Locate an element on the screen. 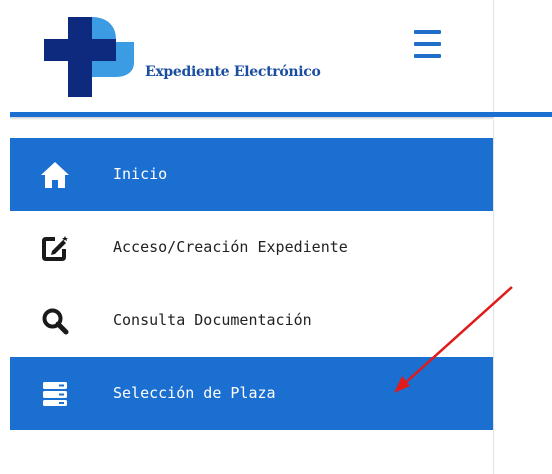 The width and height of the screenshot is (552, 474). menu-item-acceso-creacion: Acceso/Creación Expediente is located at coordinates (252, 247).